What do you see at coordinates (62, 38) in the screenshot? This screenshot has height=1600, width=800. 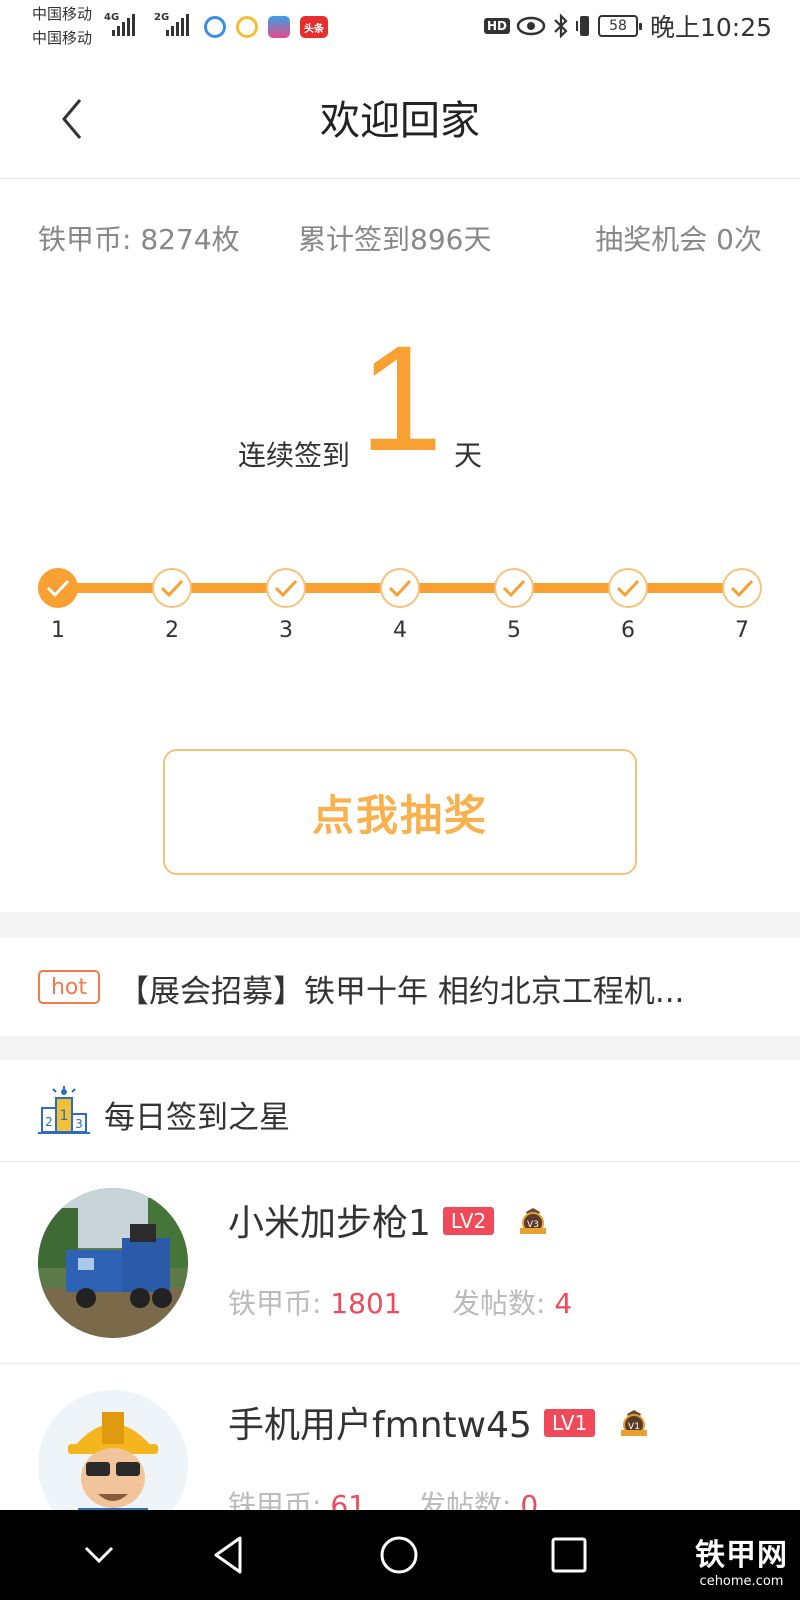 I see `carrier-2: 中国移动` at bounding box center [62, 38].